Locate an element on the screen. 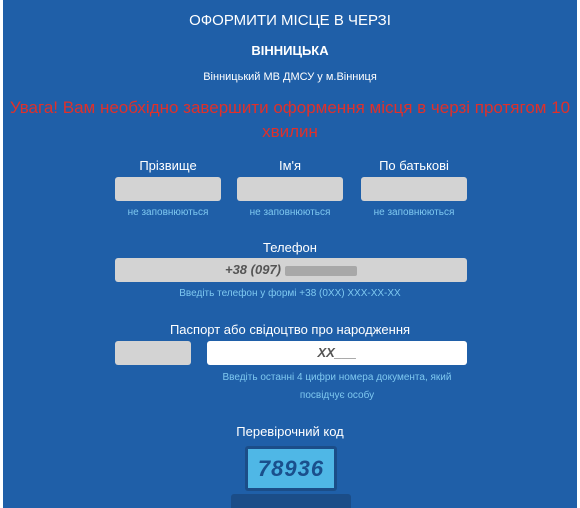 This screenshot has width=580, height=508. first-name-label: Ім'я is located at coordinates (290, 165).